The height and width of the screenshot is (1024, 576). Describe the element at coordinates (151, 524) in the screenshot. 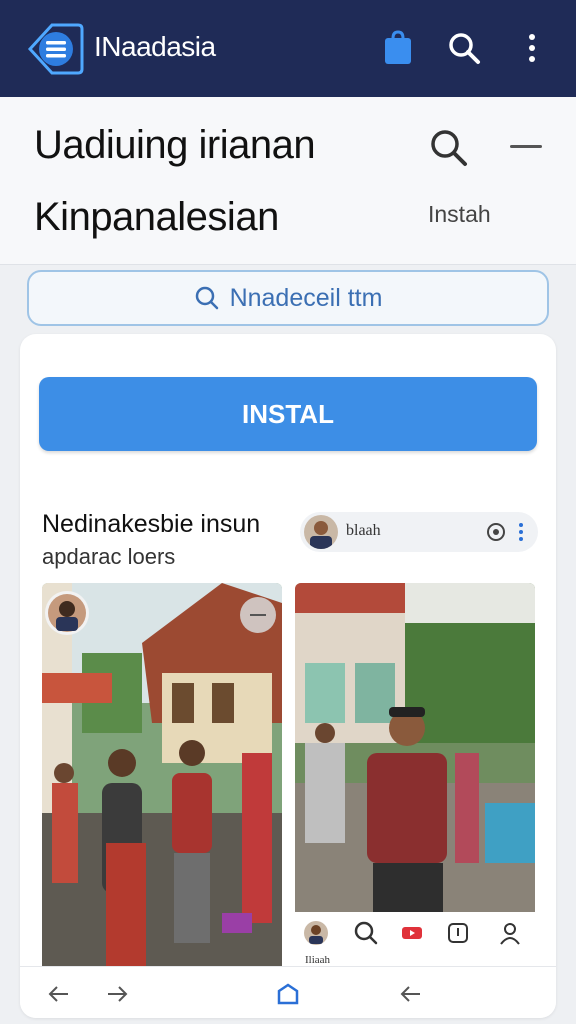

I see `post-title: Nedinakesbie insun` at that location.